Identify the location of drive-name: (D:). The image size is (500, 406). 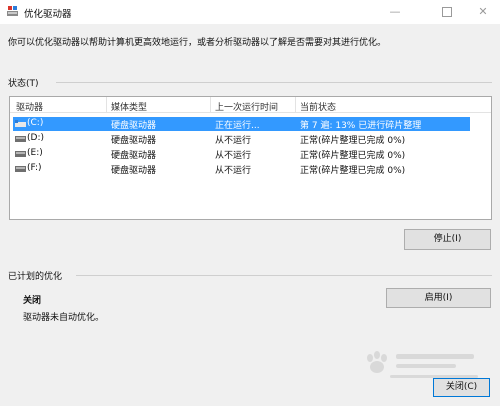
(35, 138).